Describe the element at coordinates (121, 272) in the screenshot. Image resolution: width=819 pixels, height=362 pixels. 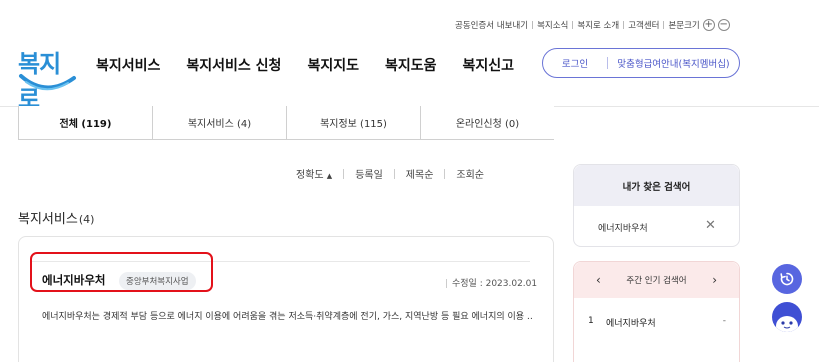
I see `highlight-annotation-box` at that location.